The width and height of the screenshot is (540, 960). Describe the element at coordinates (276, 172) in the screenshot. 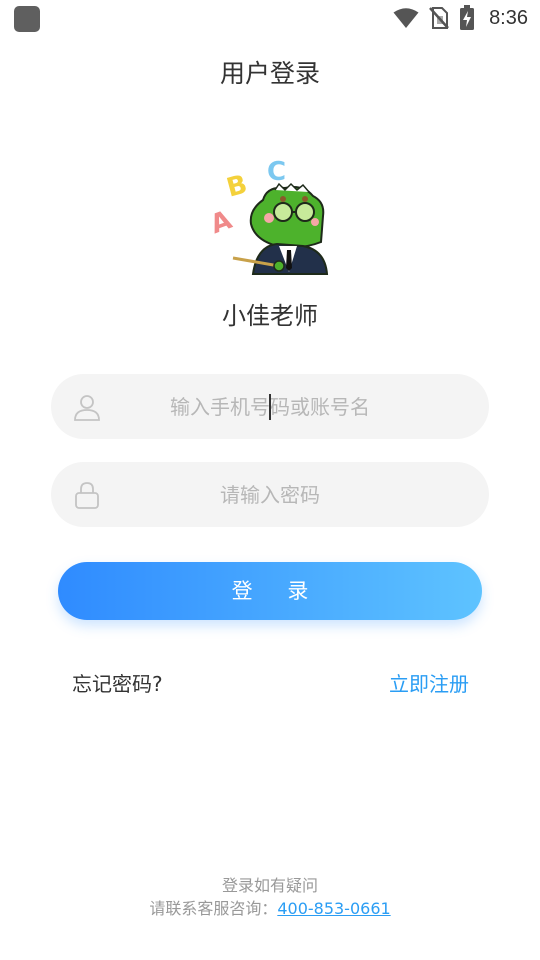

I see `logo-letter-c: C` at that location.